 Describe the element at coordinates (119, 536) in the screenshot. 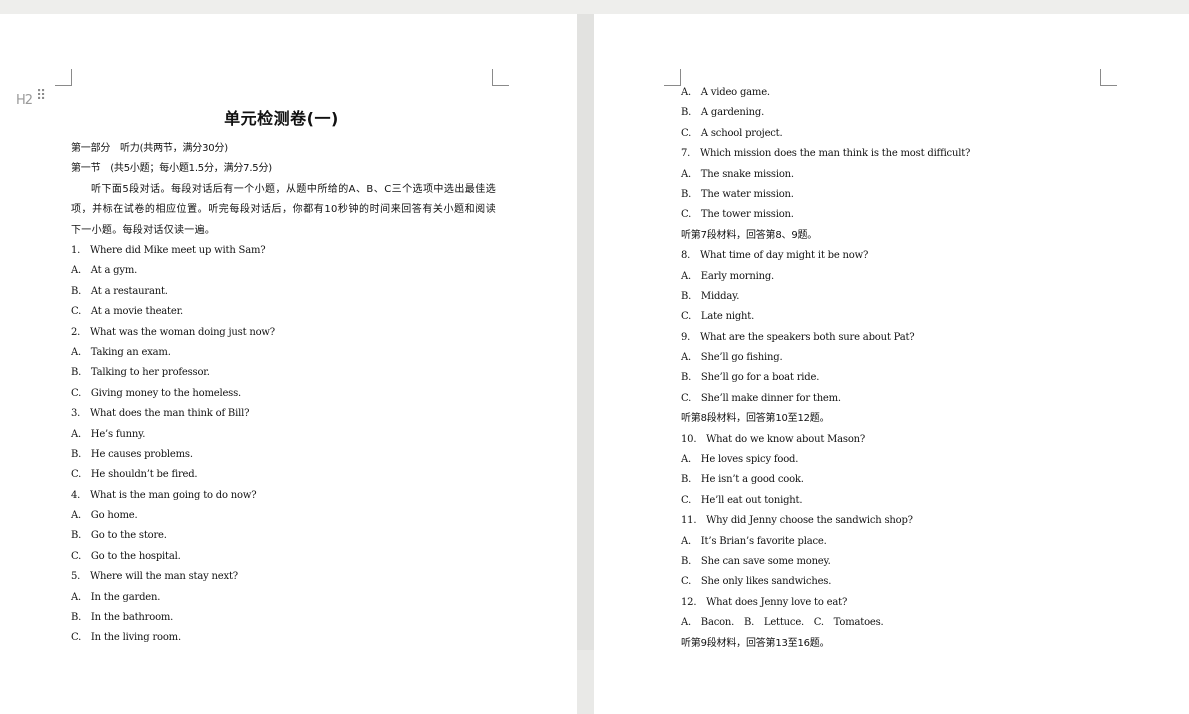

I see `text-line: B. Go to the store.` at that location.